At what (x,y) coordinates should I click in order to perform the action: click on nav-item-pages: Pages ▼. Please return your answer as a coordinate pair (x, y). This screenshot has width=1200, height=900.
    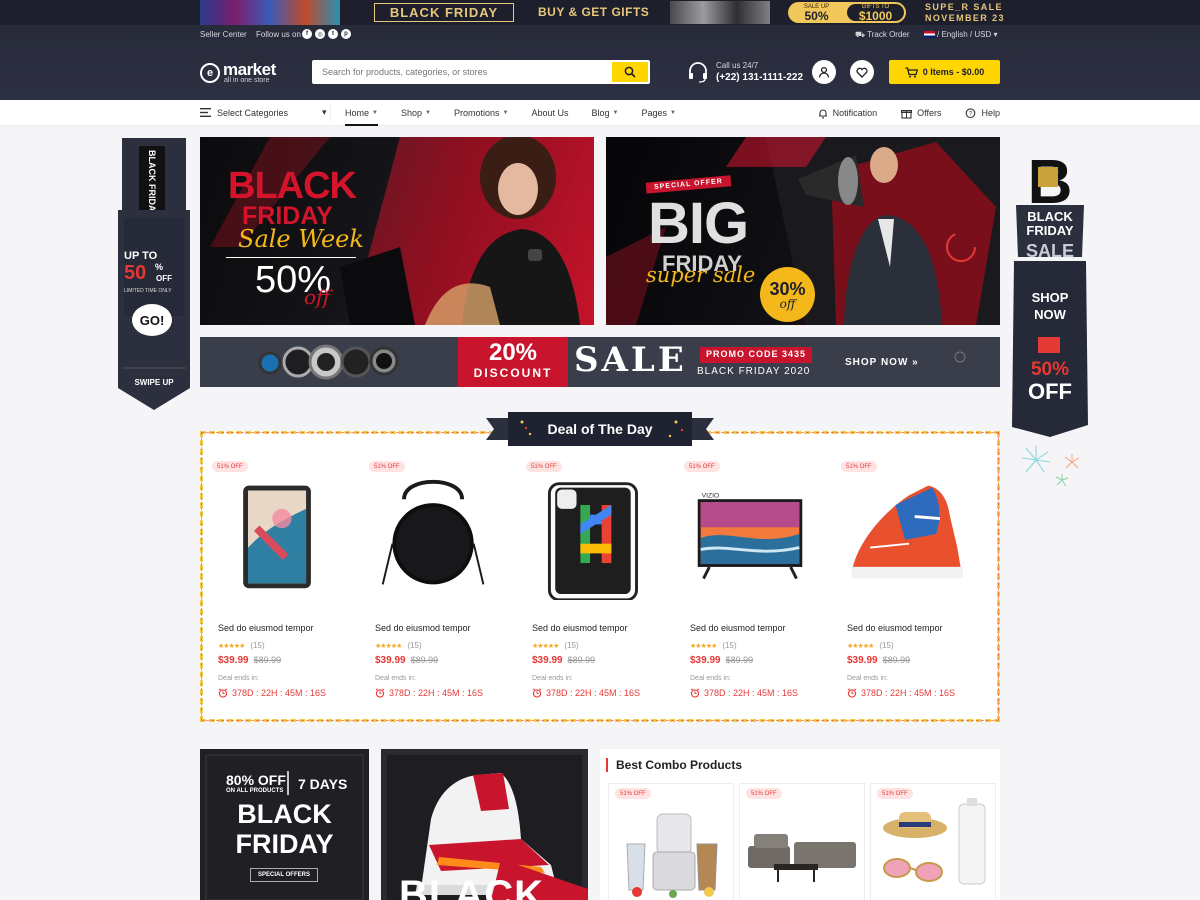
    Looking at the image, I should click on (658, 113).